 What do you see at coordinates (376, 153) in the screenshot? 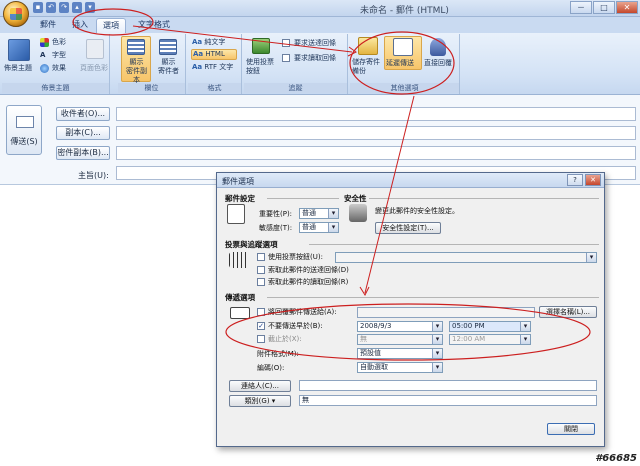
I see `bcc-field` at bounding box center [376, 153].